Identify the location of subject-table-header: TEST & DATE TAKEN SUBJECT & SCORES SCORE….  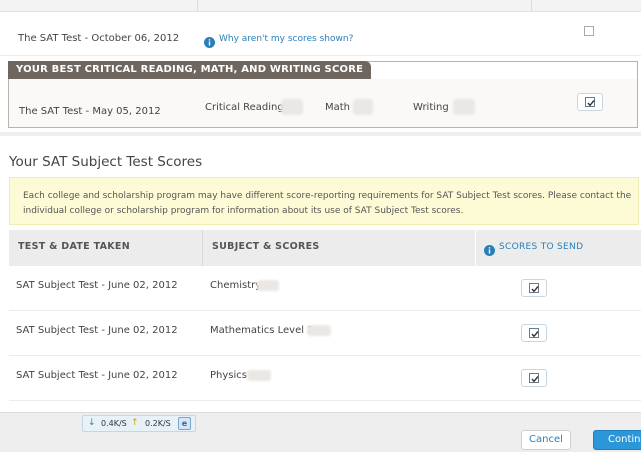
(325, 248).